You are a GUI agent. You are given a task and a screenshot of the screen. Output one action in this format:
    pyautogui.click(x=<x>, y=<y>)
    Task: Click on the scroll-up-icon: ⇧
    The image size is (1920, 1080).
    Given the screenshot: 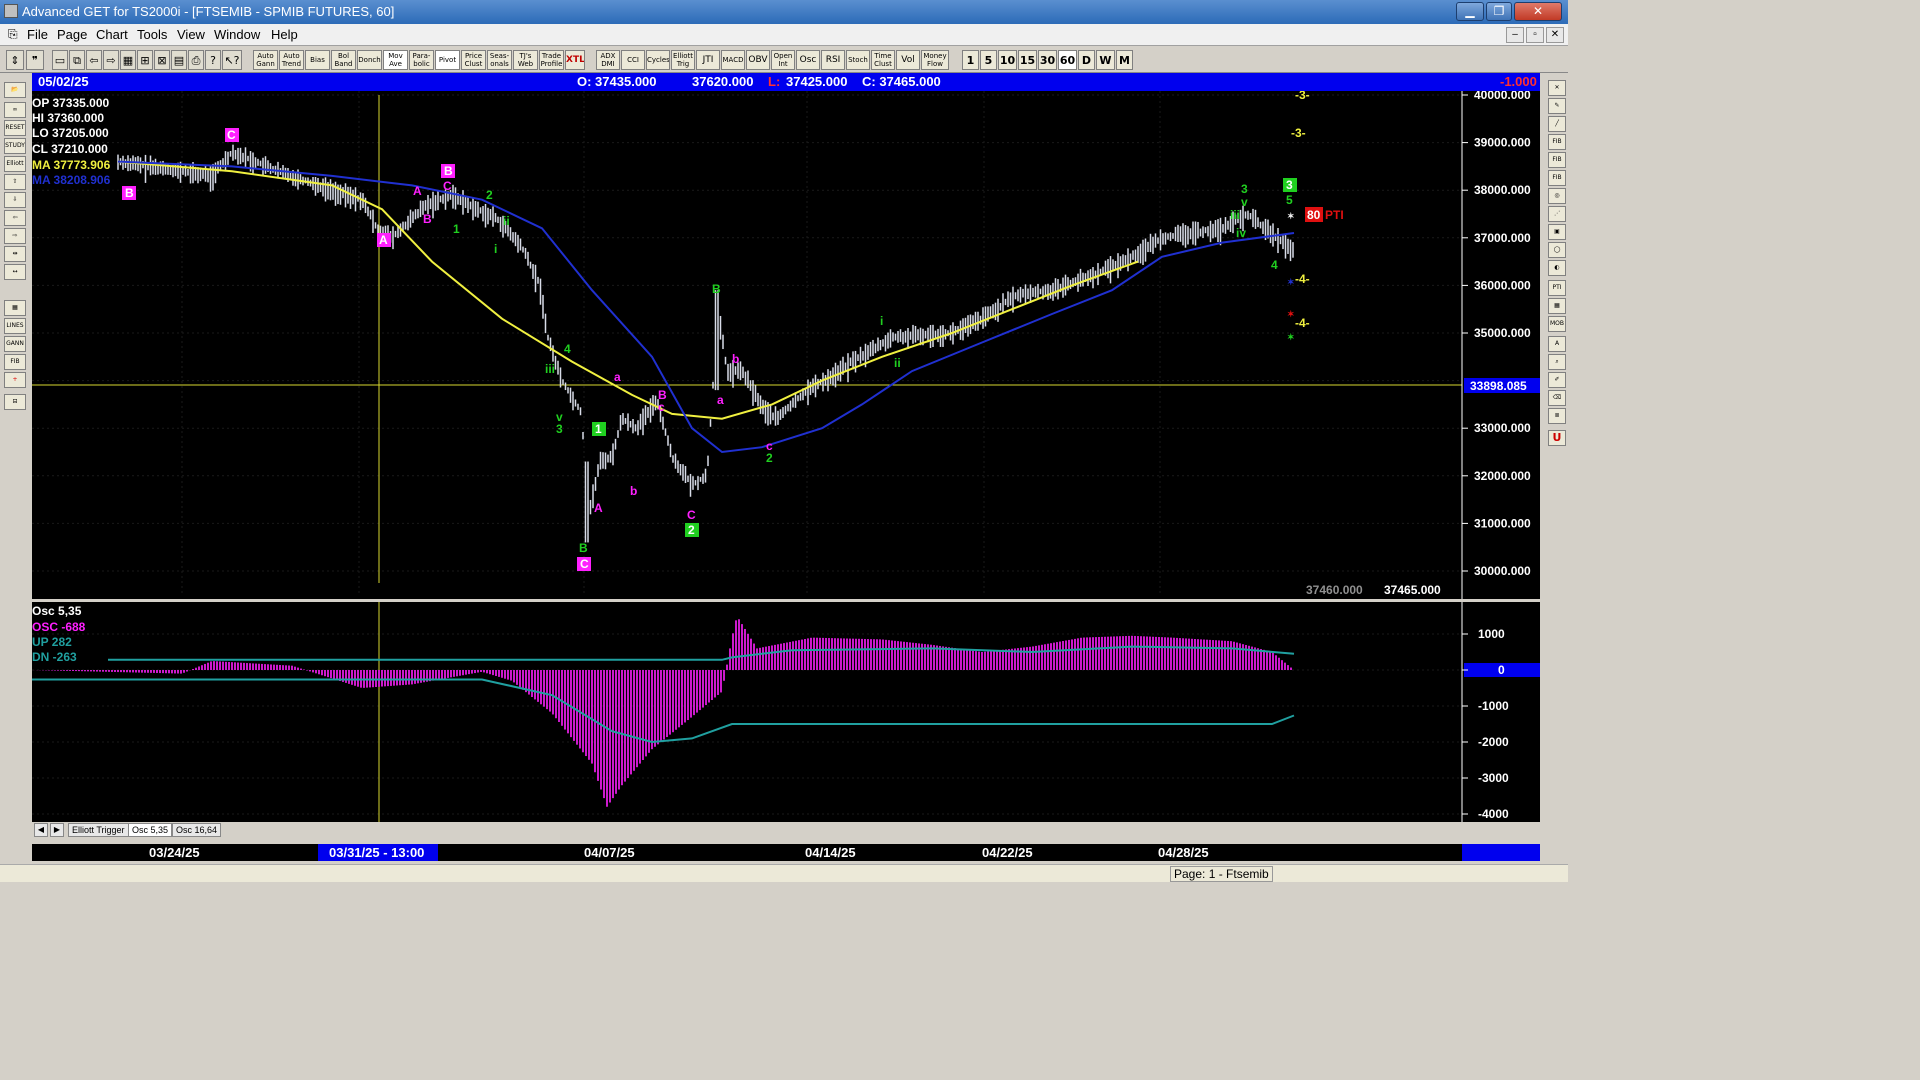 What is the action you would take?
    pyautogui.click(x=15, y=182)
    